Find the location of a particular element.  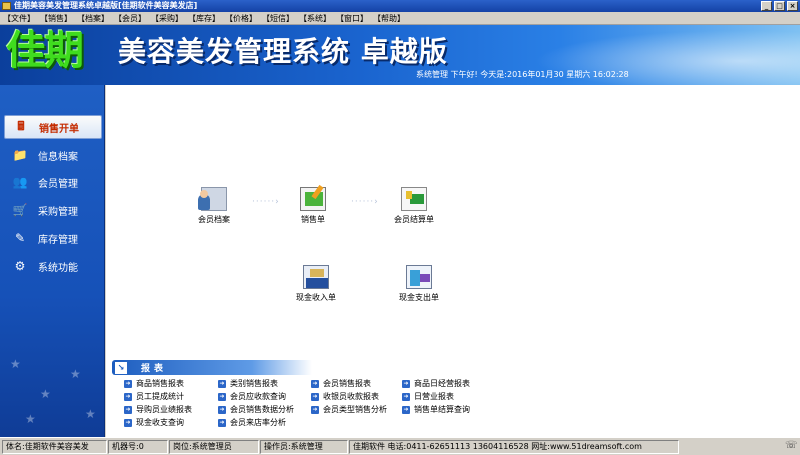

people-icon: 👥 is located at coordinates (20, 182).